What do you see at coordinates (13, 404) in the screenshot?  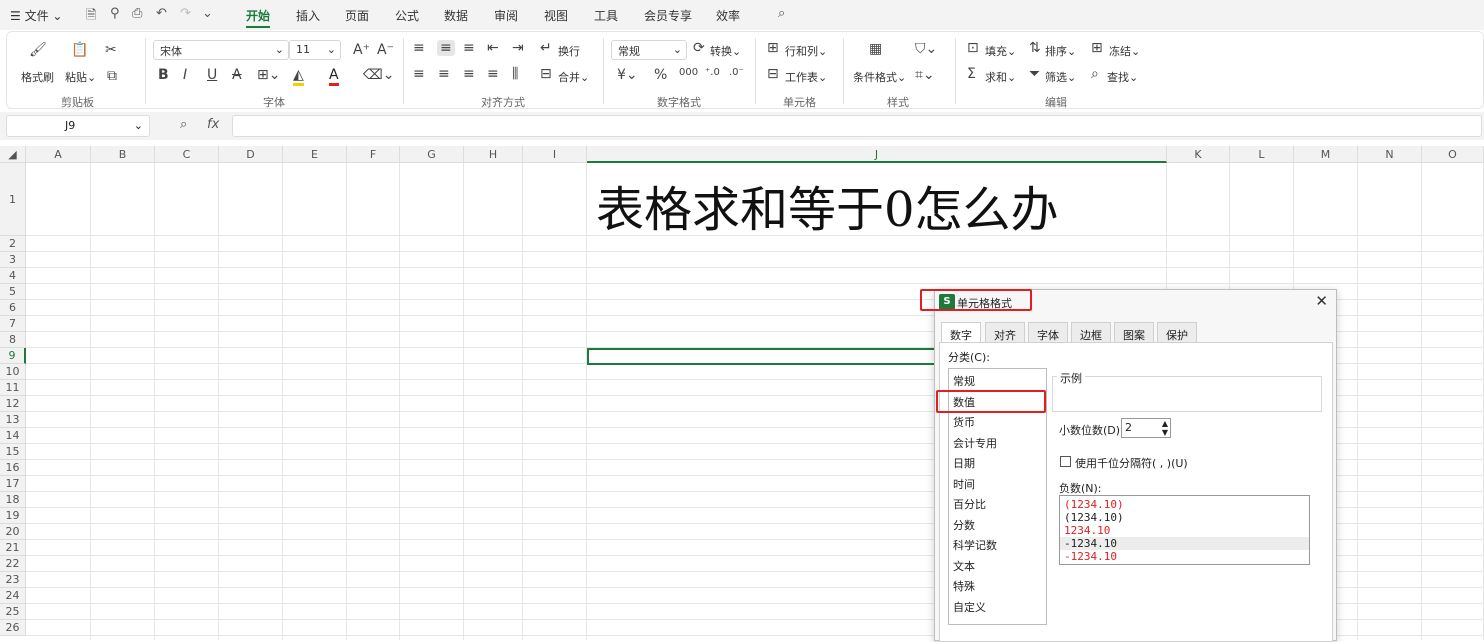 I see `row-header-12: 12` at bounding box center [13, 404].